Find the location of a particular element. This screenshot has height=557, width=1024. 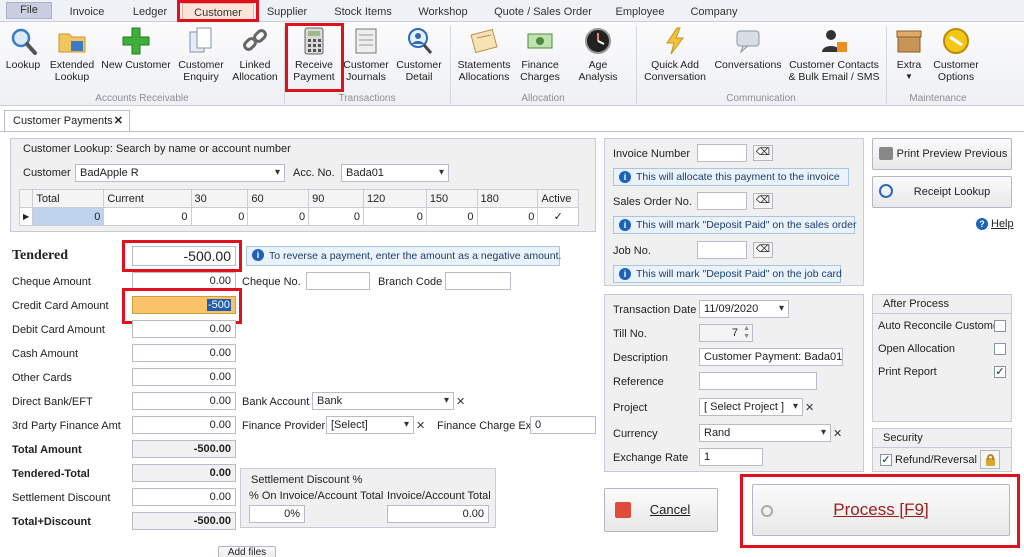

finance-charge-excl-input: 0 is located at coordinates (563, 425).